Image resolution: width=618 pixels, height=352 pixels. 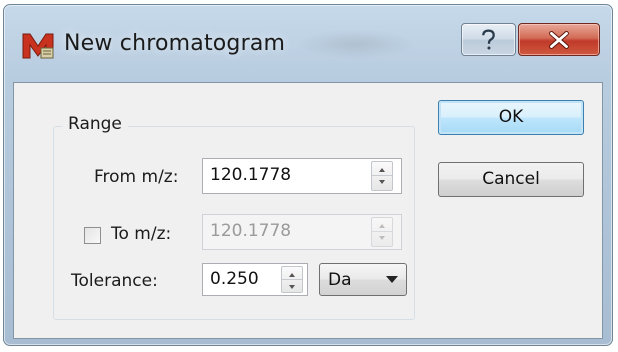 I want to click on help-button, so click(x=488, y=39).